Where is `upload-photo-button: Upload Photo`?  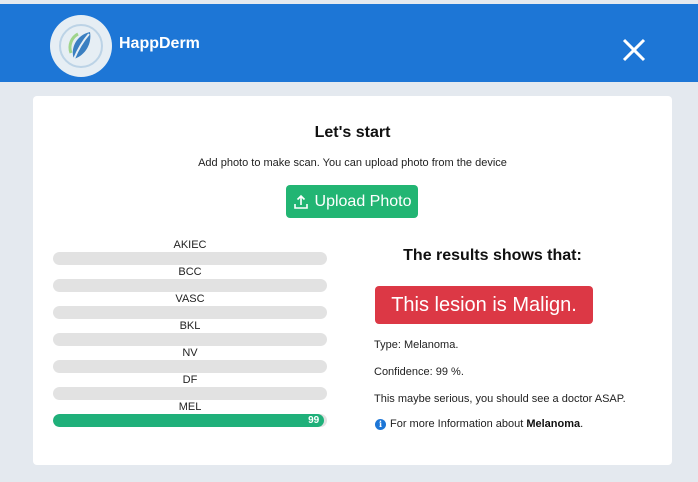 upload-photo-button: Upload Photo is located at coordinates (352, 201).